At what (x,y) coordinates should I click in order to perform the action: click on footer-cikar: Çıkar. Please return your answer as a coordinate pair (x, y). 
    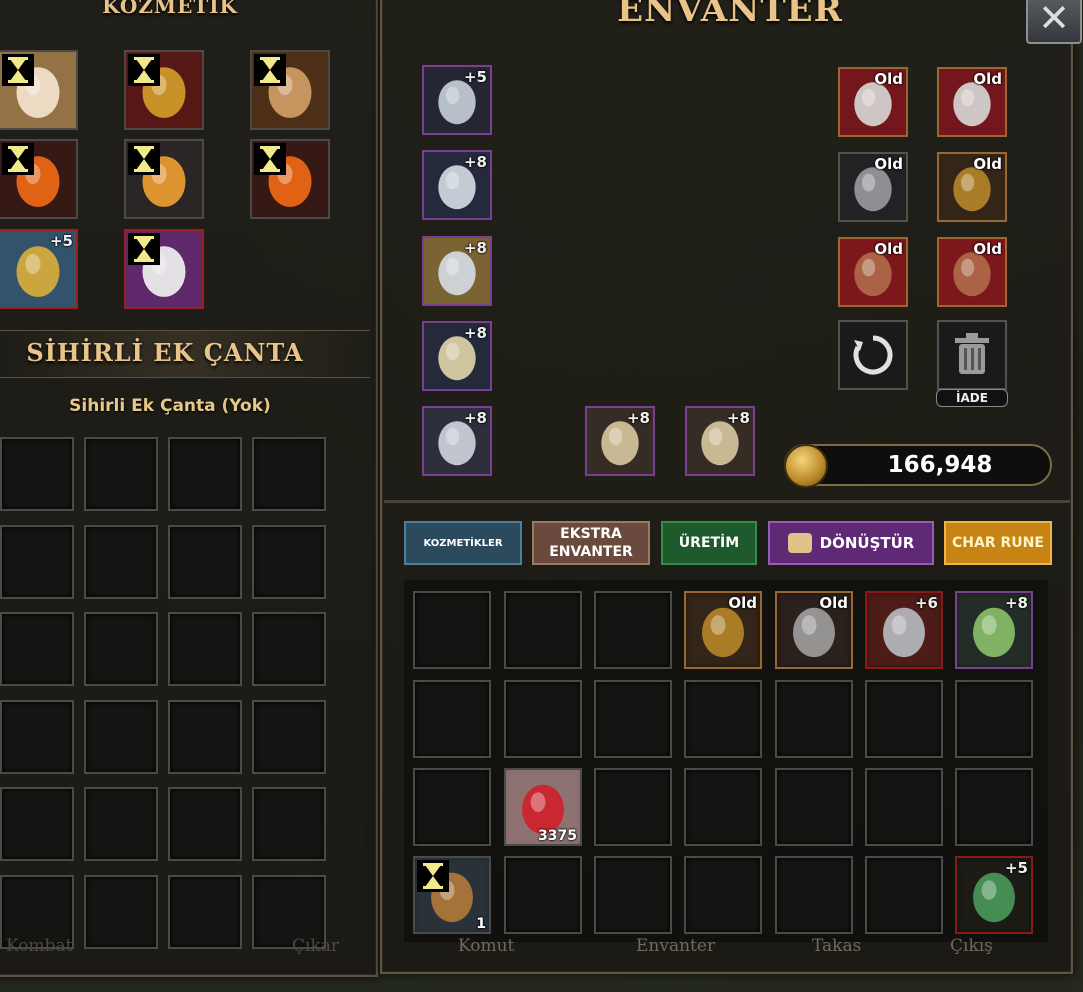
    Looking at the image, I should click on (315, 946).